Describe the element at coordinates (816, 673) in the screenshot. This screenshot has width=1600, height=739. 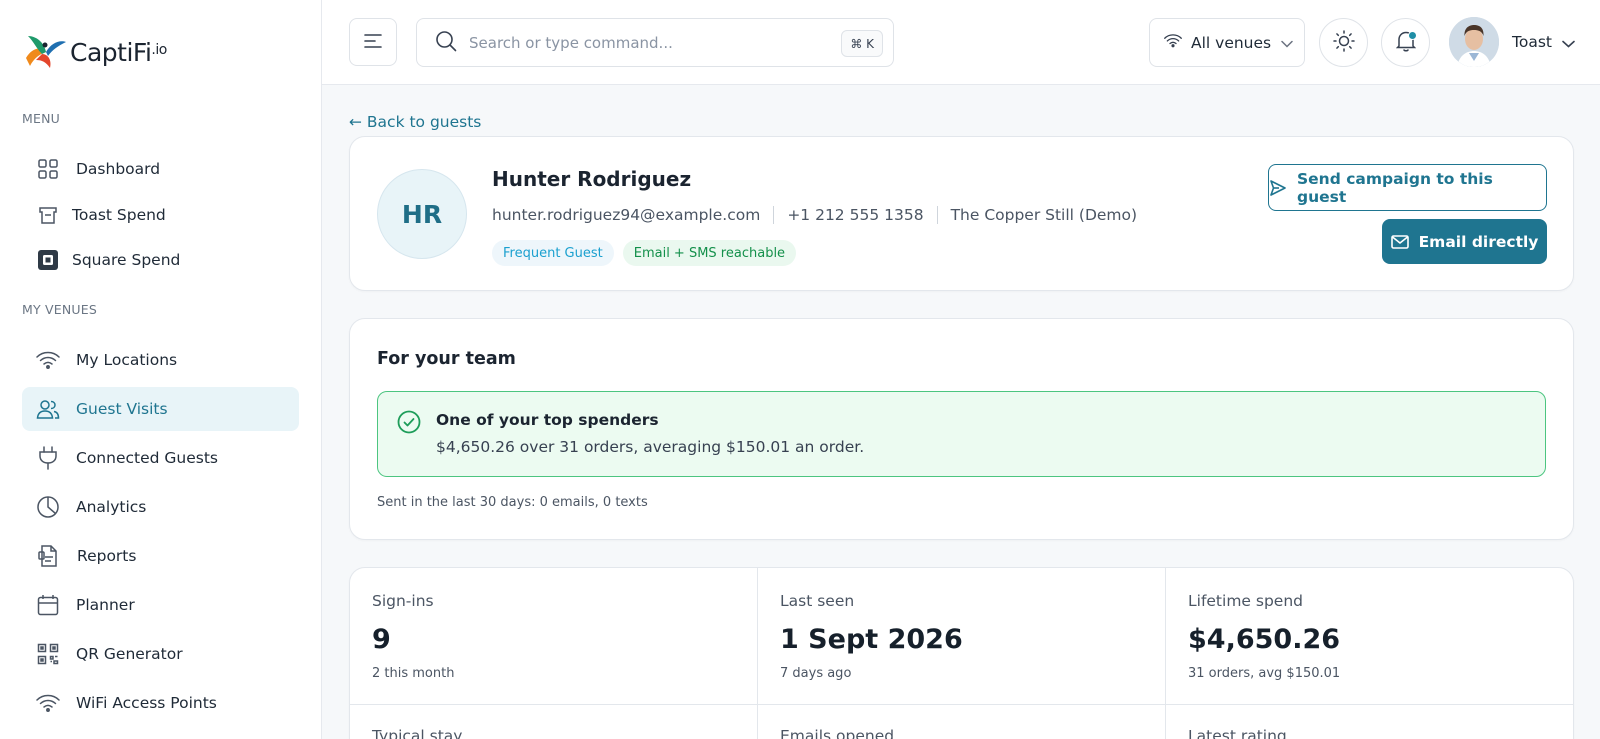
I see `stat-sub: 7 days ago` at that location.